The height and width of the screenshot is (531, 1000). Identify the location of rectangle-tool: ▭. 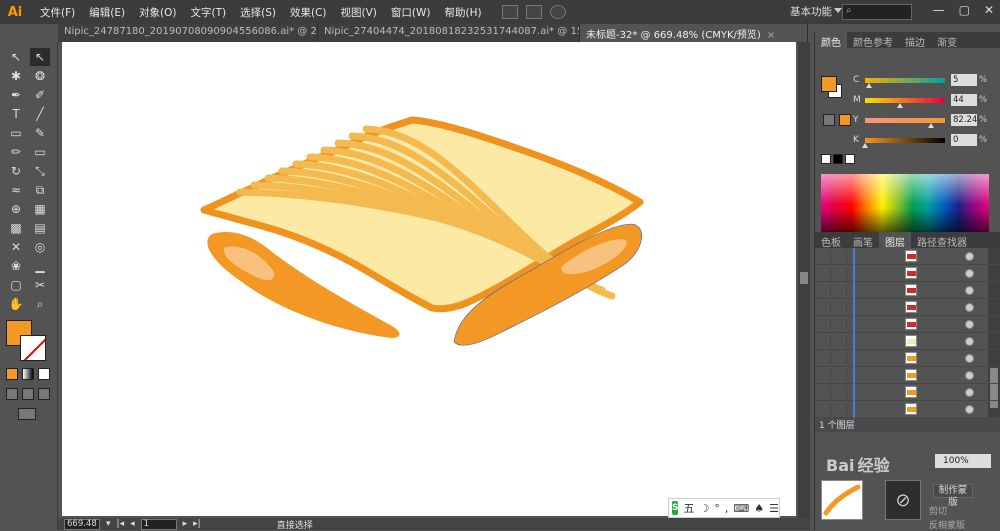
(16, 133).